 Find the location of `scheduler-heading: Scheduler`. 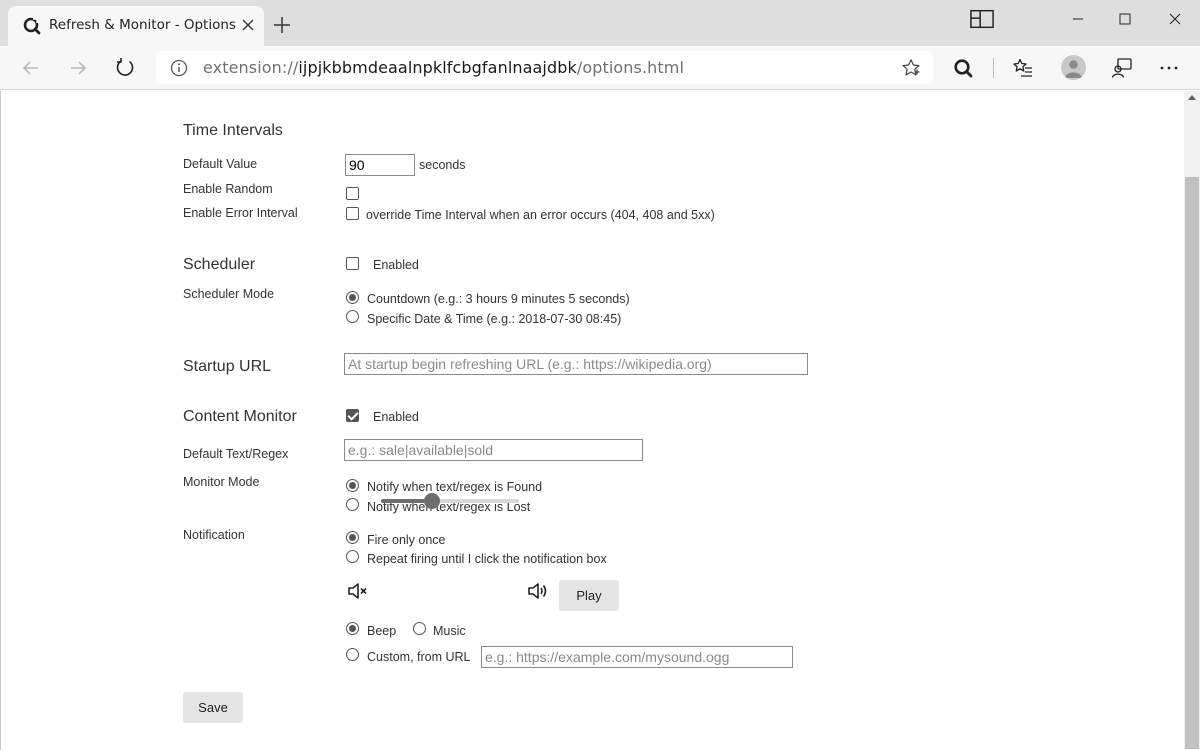

scheduler-heading: Scheduler is located at coordinates (219, 264).